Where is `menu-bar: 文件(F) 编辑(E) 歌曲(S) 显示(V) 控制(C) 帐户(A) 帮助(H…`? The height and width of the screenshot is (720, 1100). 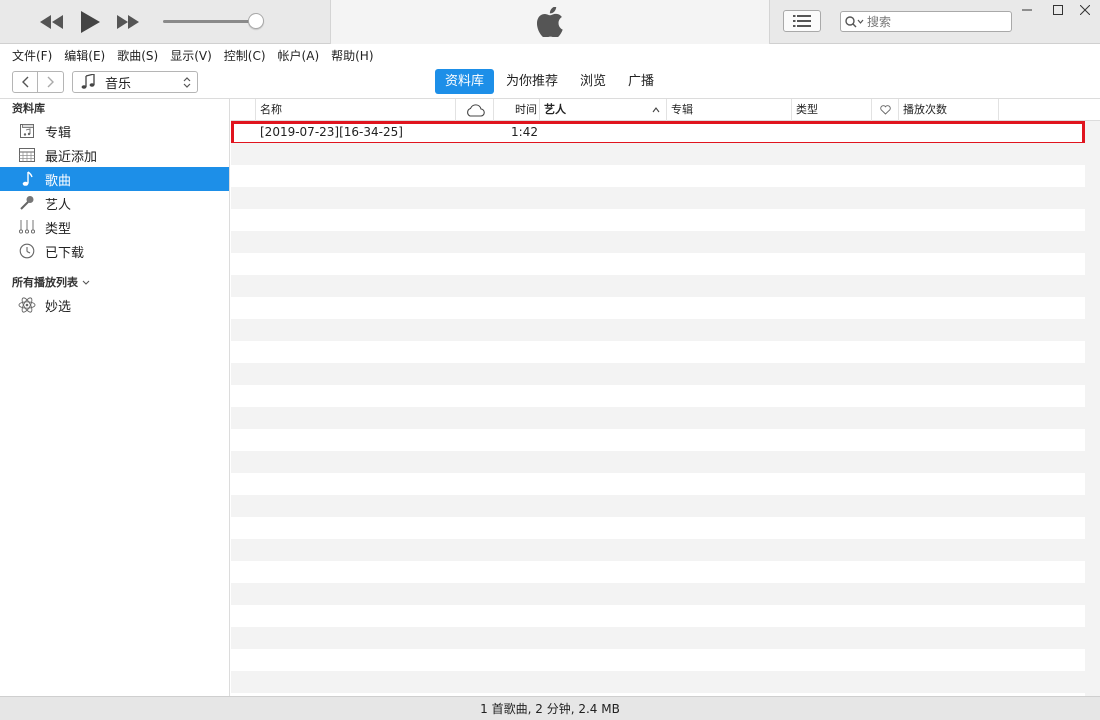 menu-bar: 文件(F) 编辑(E) 歌曲(S) 显示(V) 控制(C) 帐户(A) 帮助(H… is located at coordinates (550, 55).